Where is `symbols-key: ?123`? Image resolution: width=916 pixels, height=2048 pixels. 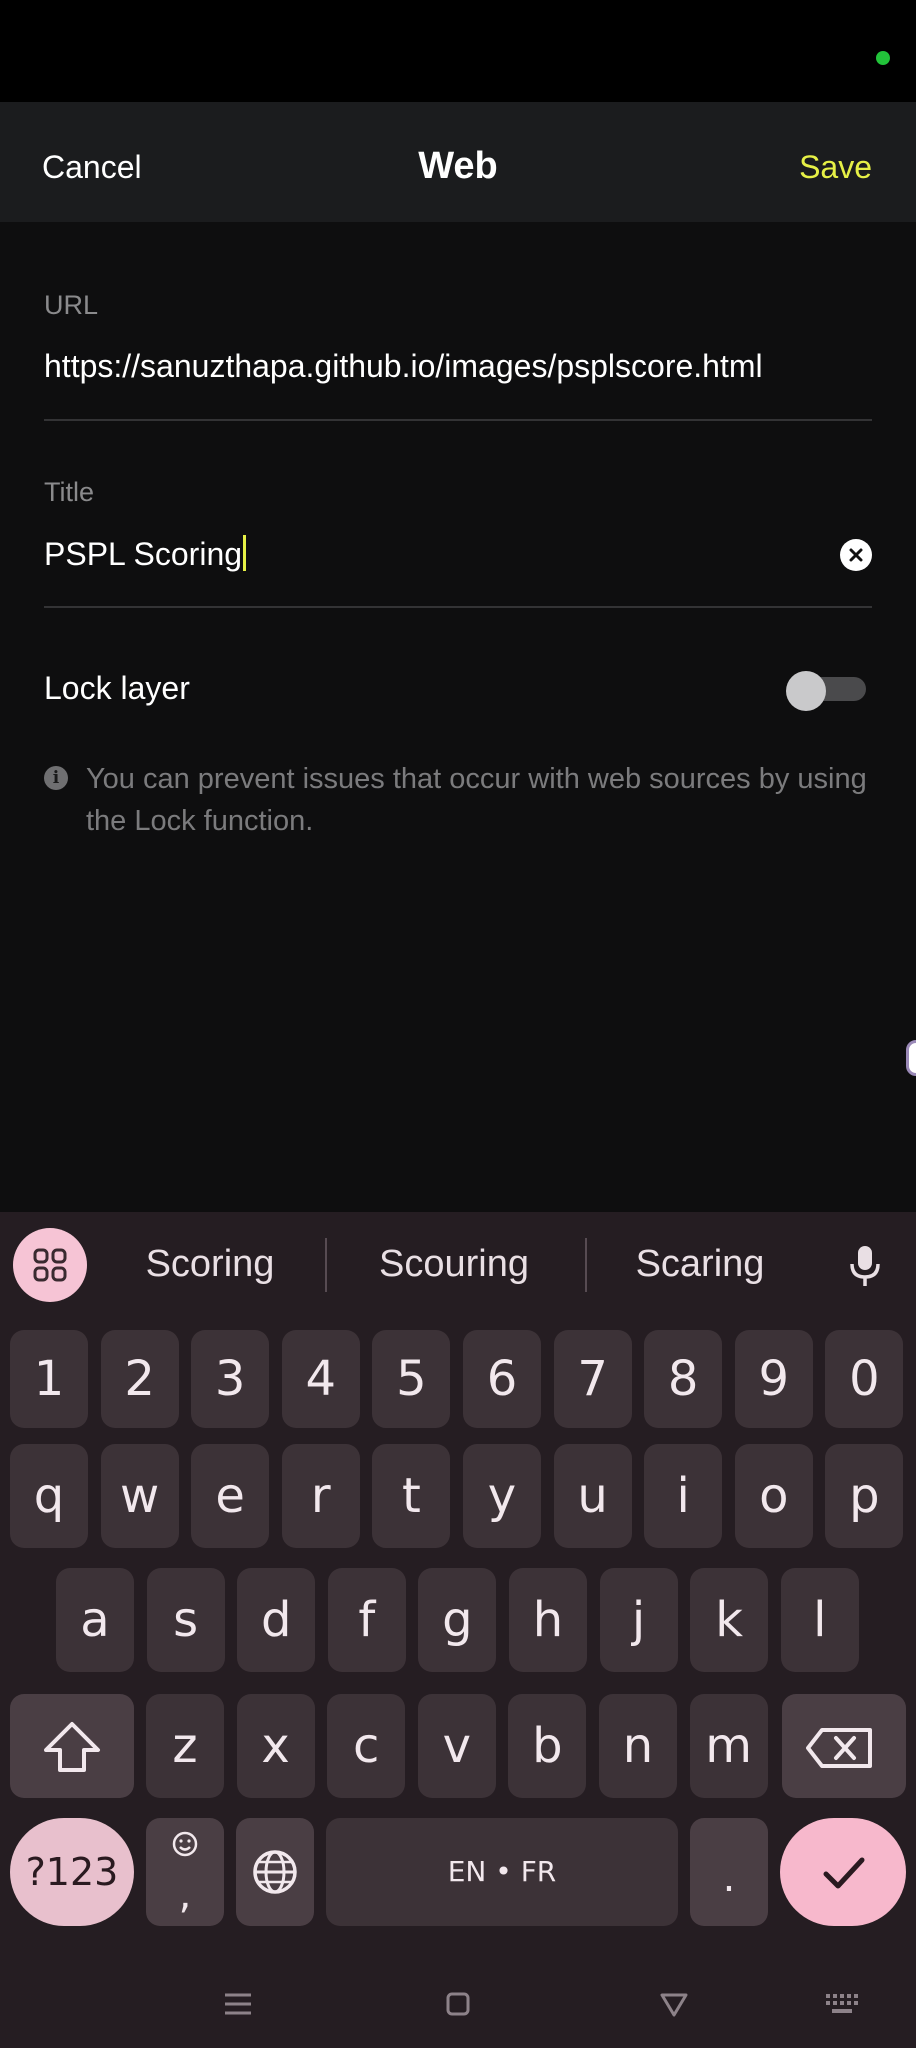 symbols-key: ?123 is located at coordinates (72, 1872).